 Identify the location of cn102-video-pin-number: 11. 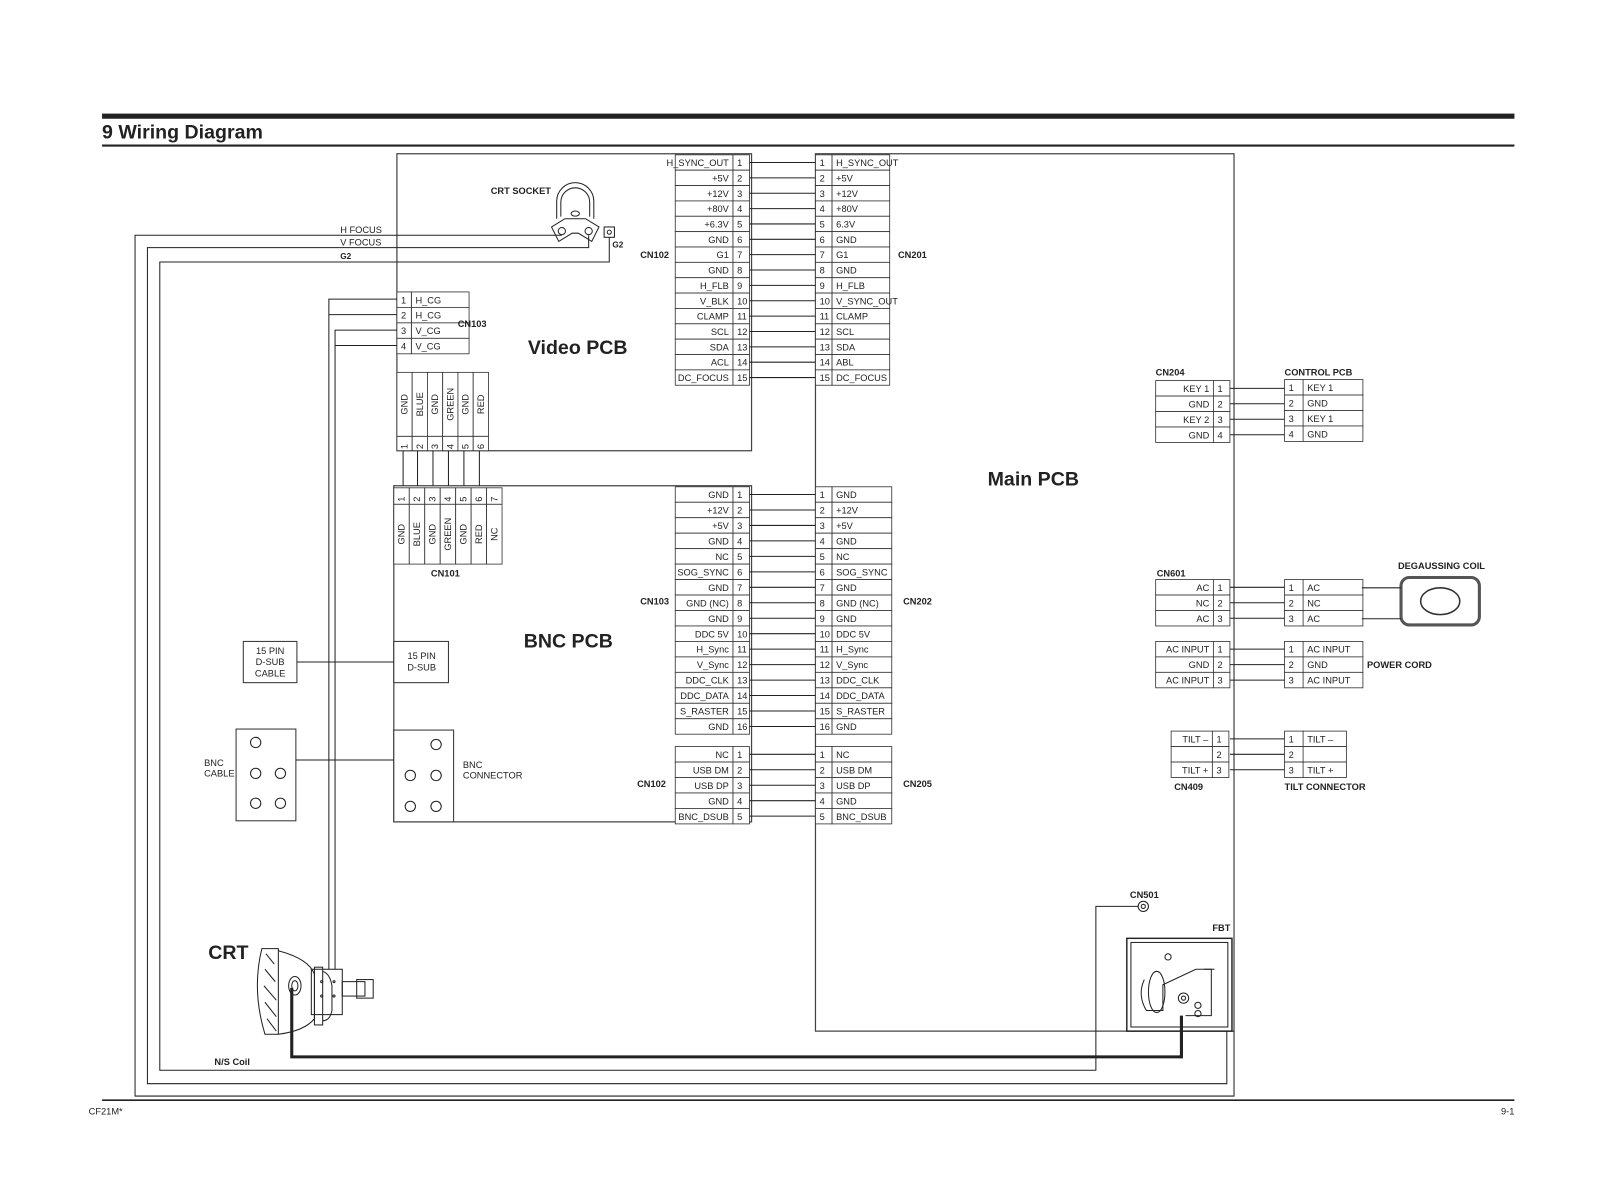
(742, 317).